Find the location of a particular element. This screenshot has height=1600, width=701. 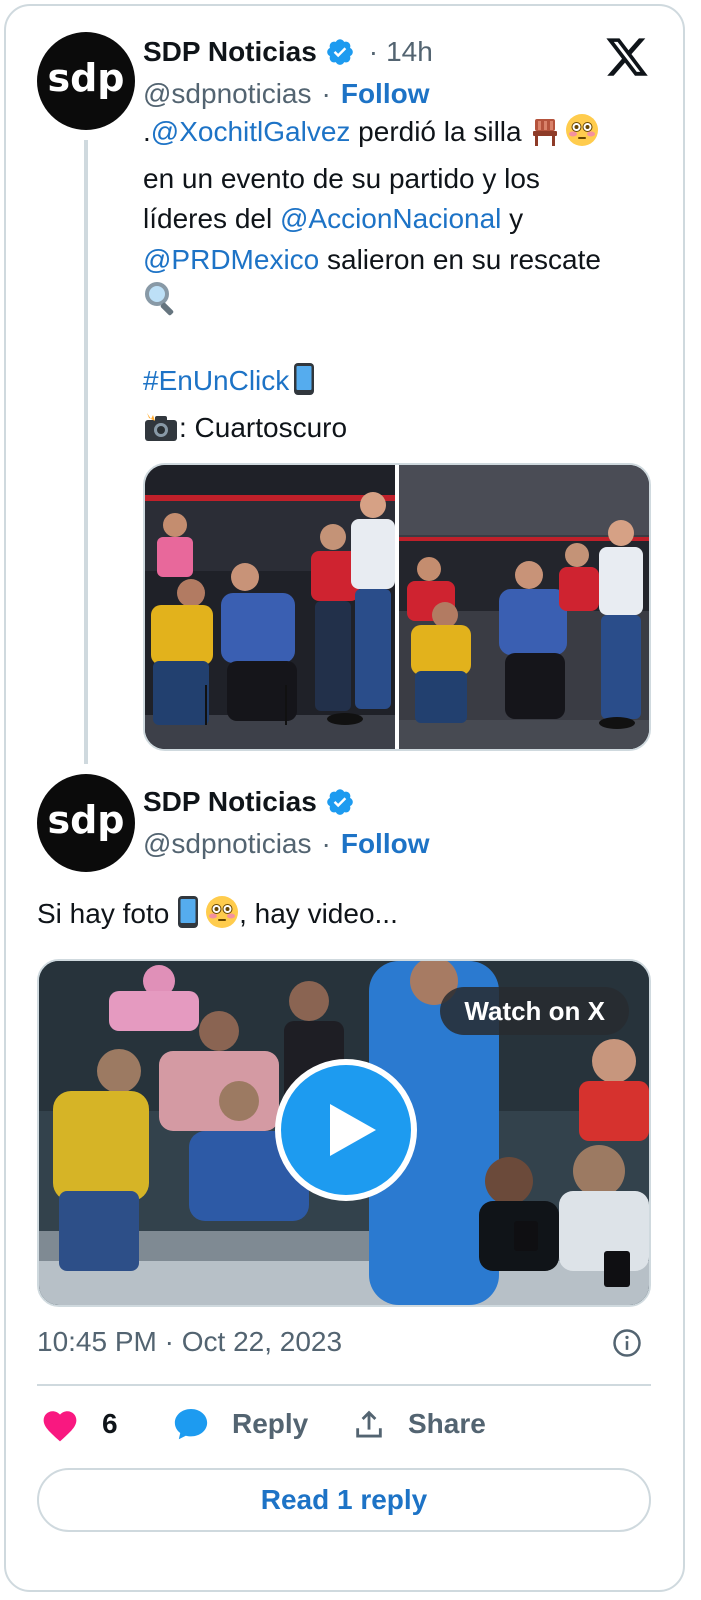

photo-credit: : Cuartoscuro is located at coordinates (263, 427).